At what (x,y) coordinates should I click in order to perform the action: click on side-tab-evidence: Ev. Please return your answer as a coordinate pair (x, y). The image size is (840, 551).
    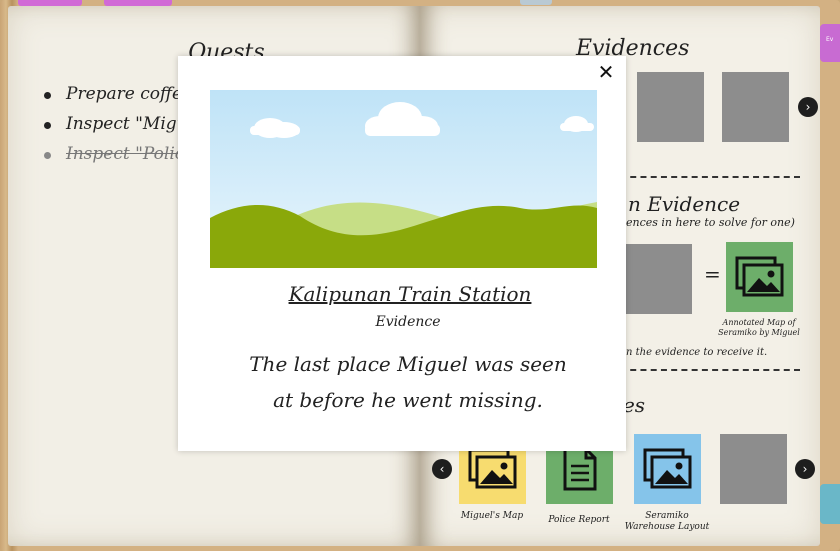
    Looking at the image, I should click on (830, 43).